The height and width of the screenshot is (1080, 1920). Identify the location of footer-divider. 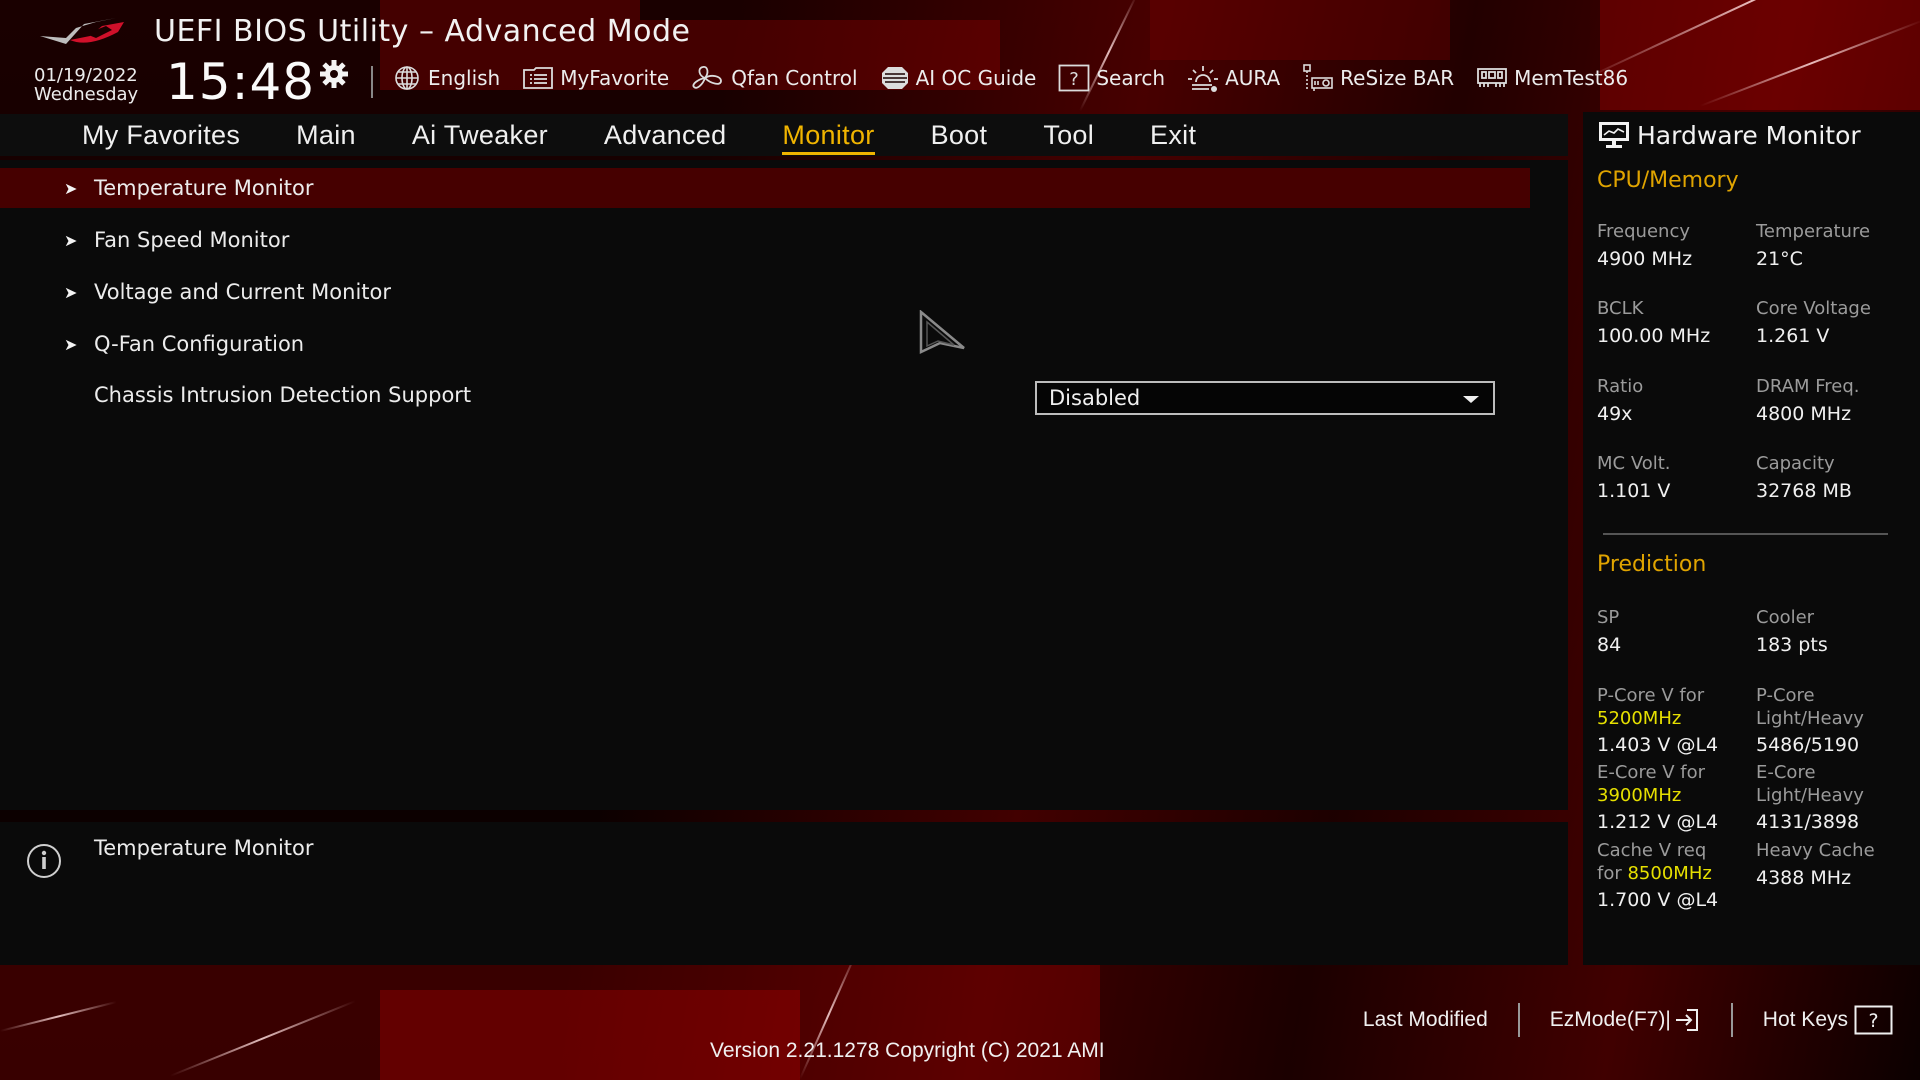
(1731, 1020).